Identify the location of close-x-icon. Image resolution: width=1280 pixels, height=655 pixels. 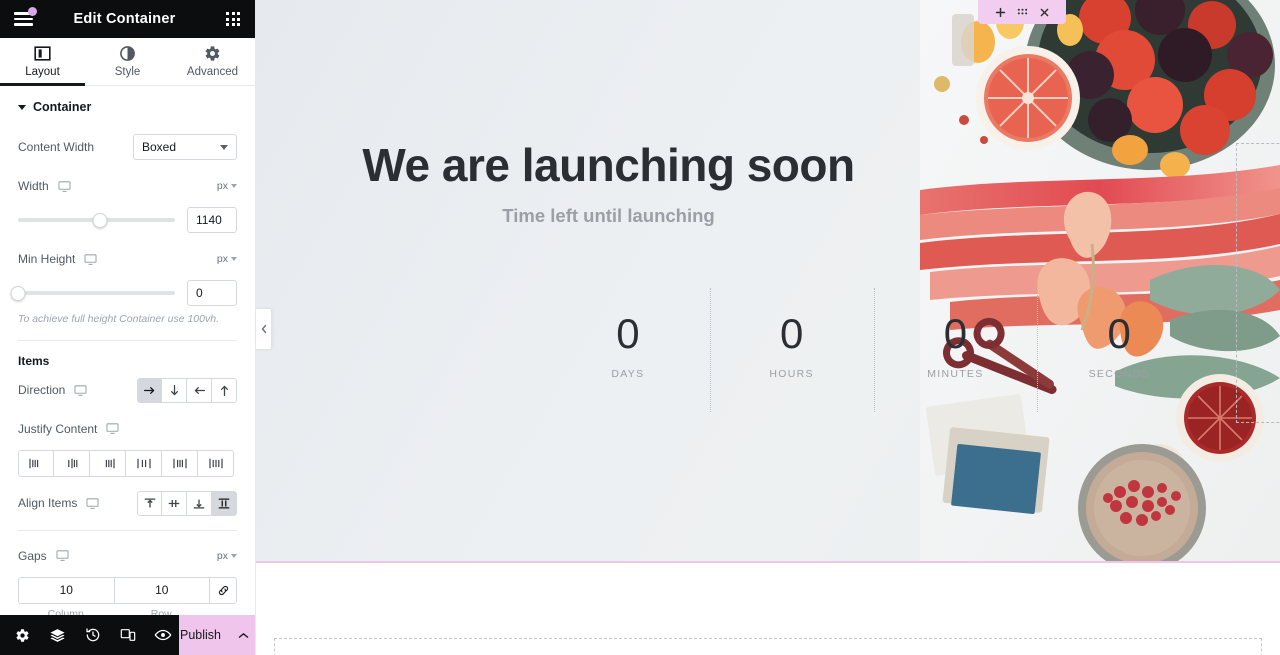
(1044, 12).